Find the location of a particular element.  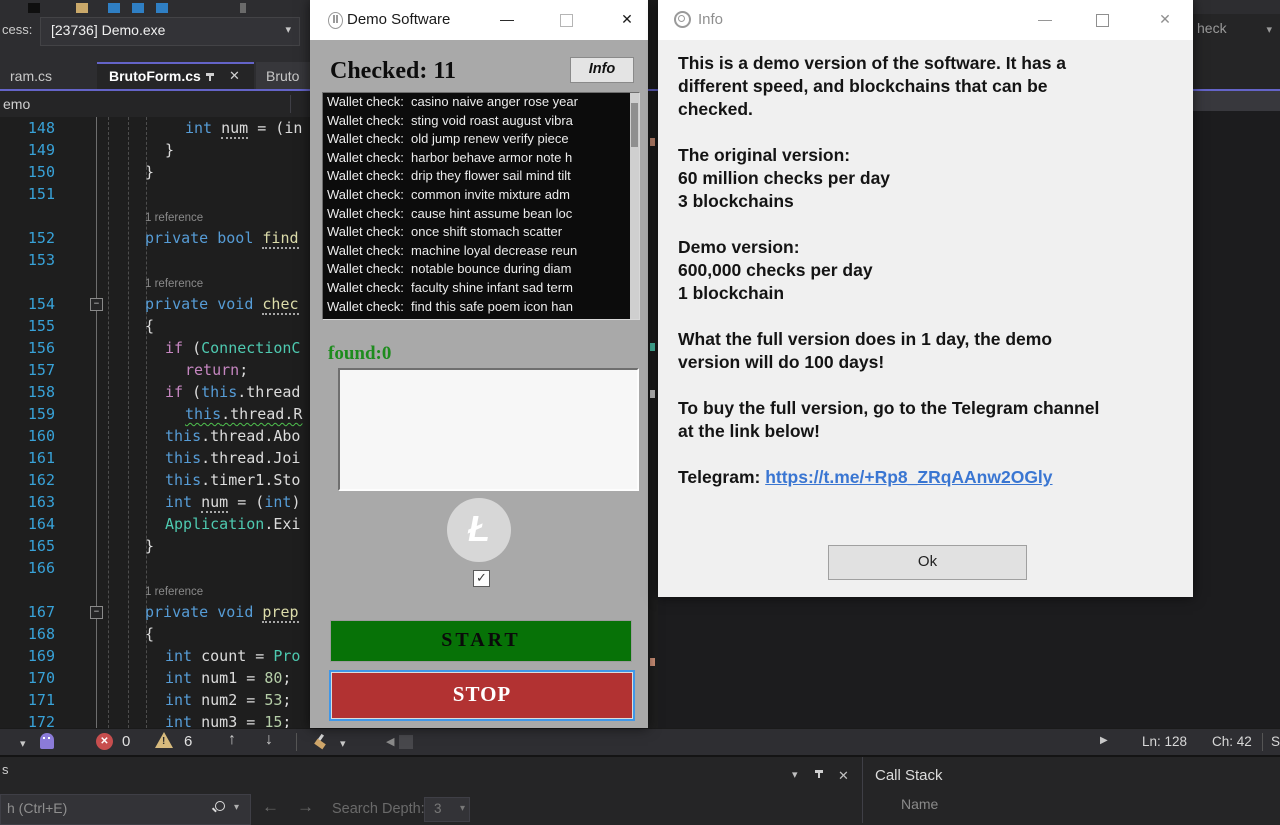

window-title: Info is located at coordinates (711, 19).